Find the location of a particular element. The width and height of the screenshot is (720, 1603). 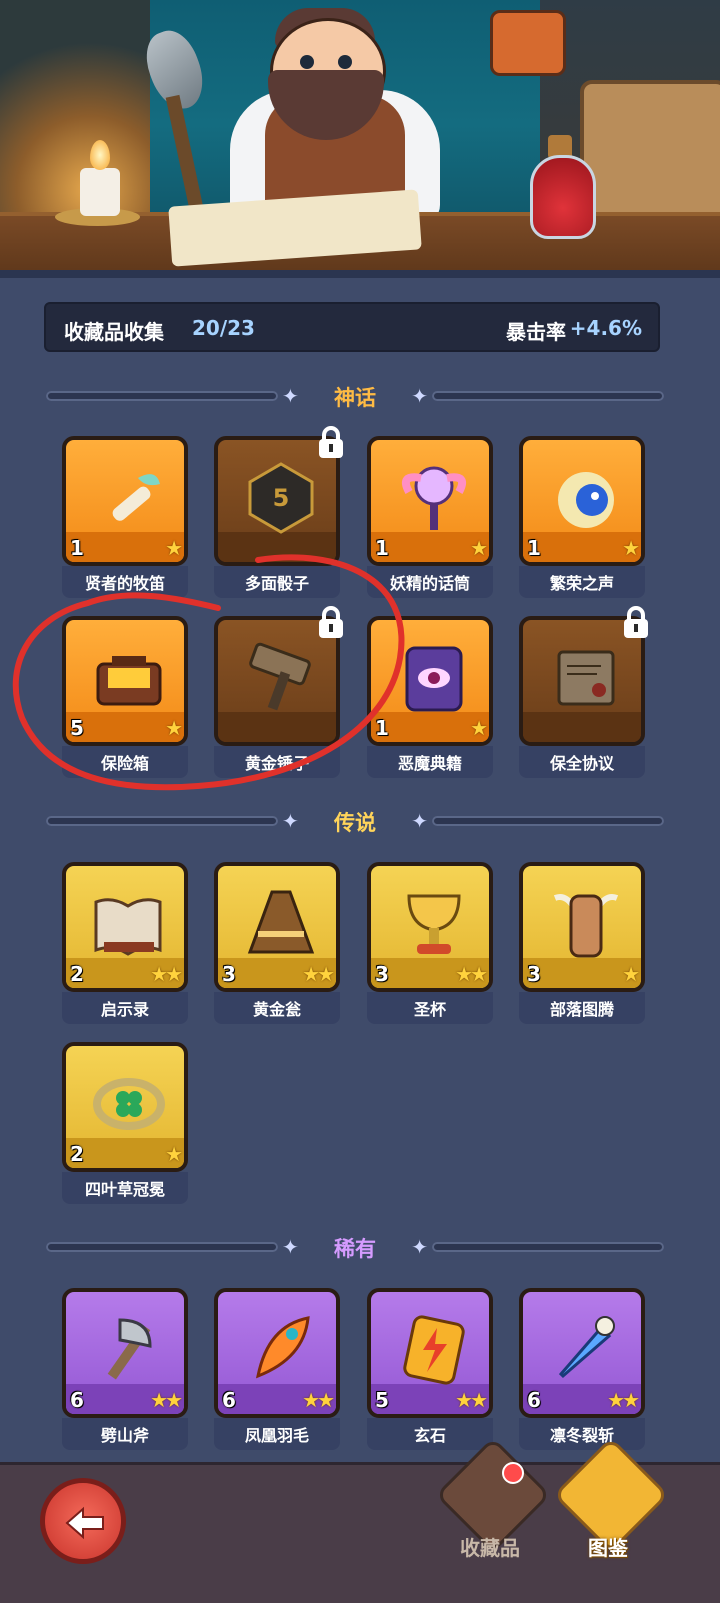

collectible-card: 2 ★ 四叶草冠冕 is located at coordinates (125, 1123).